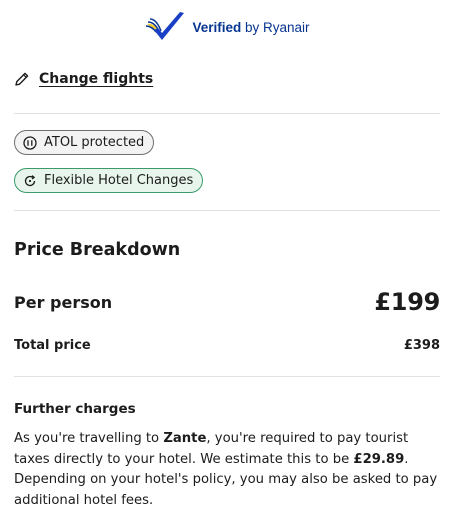 This screenshot has height=526, width=454. I want to click on total-price-row: Total price £398, so click(227, 345).